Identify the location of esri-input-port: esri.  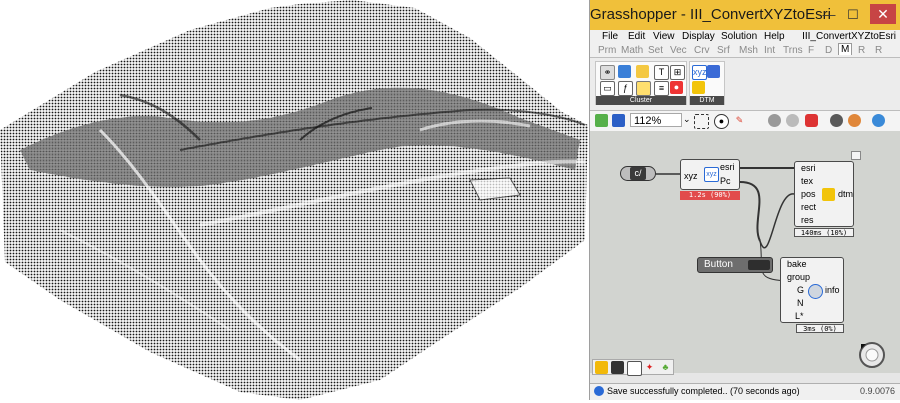
(808, 168).